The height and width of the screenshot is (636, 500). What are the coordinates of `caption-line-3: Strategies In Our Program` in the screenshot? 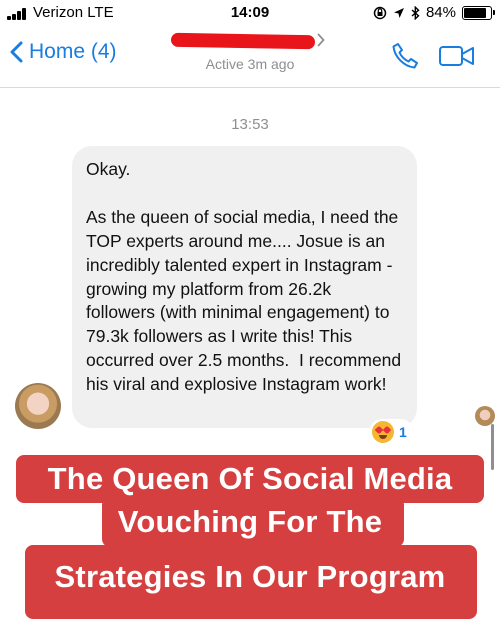 It's located at (250, 576).